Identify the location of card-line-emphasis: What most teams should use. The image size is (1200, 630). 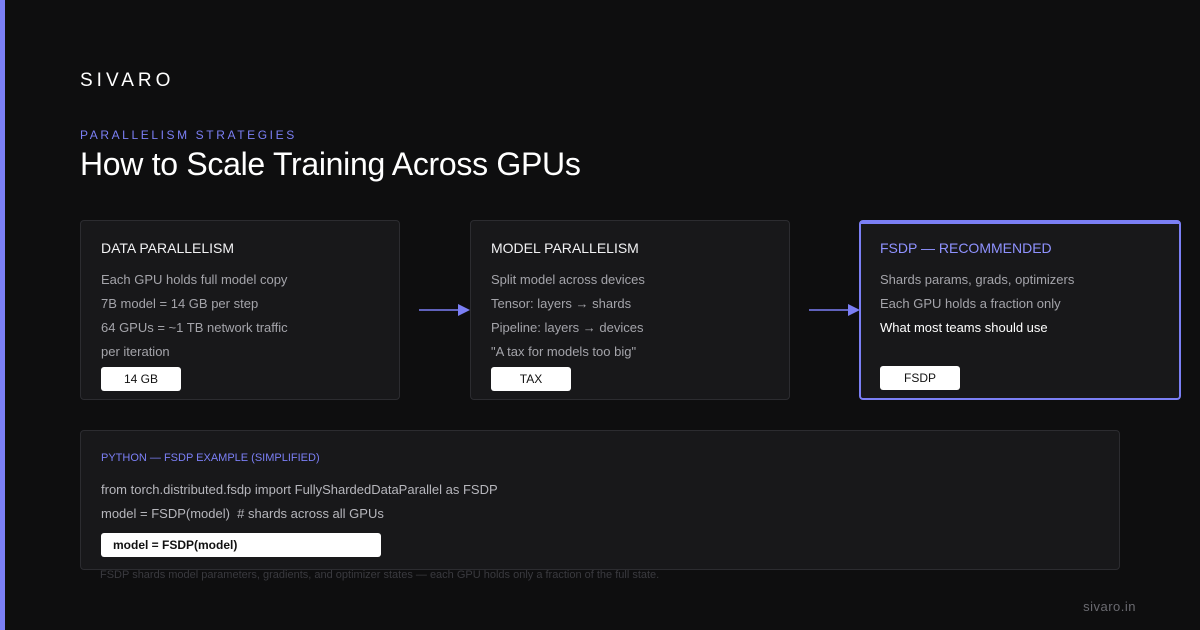
(964, 327).